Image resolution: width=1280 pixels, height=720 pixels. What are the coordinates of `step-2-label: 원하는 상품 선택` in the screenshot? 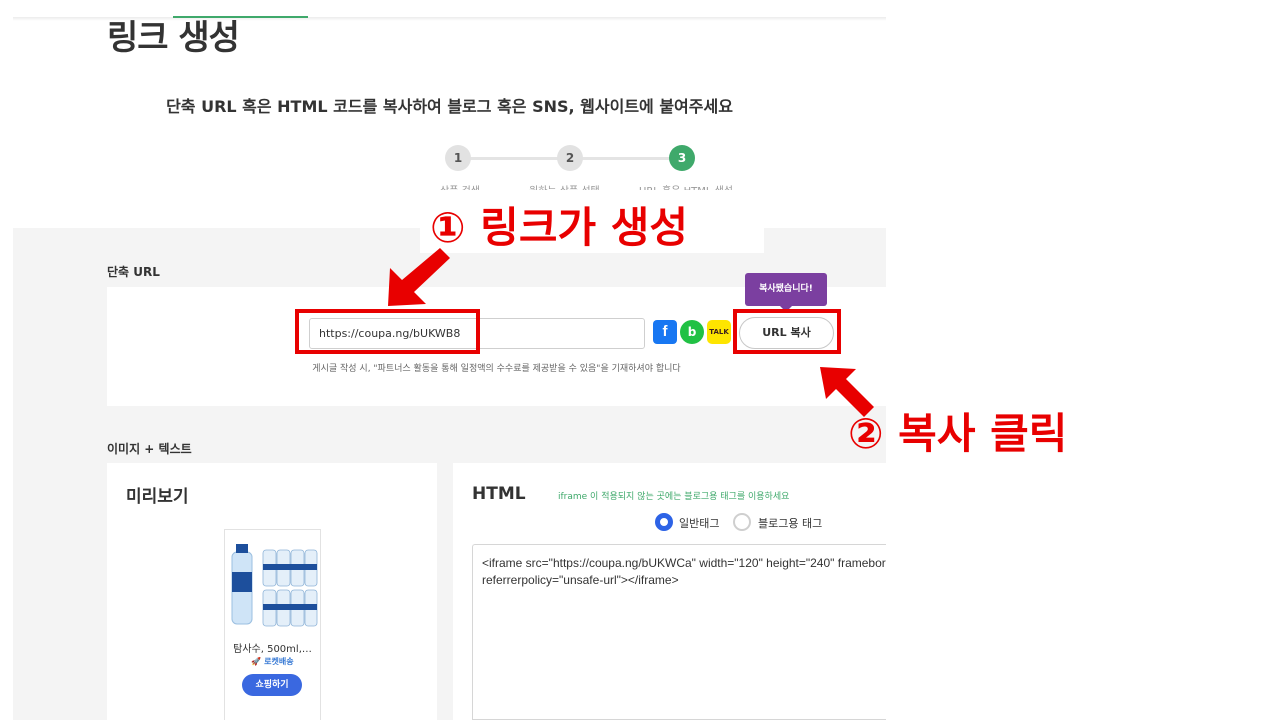 It's located at (564, 186).